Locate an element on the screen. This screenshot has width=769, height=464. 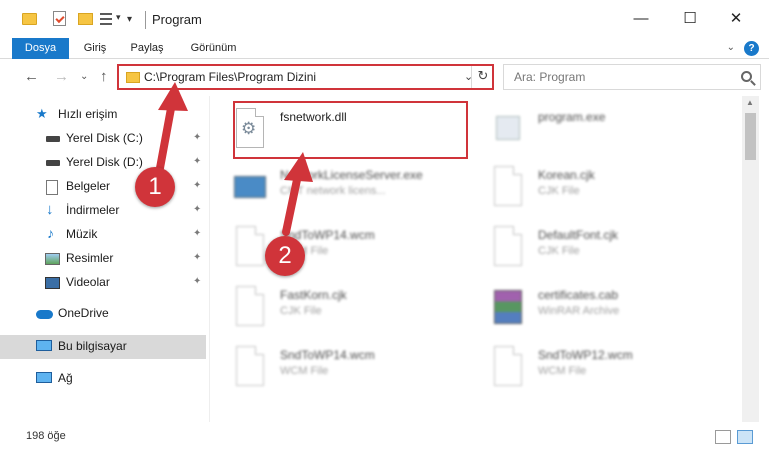
folder-icon is located at coordinates (29, 19).